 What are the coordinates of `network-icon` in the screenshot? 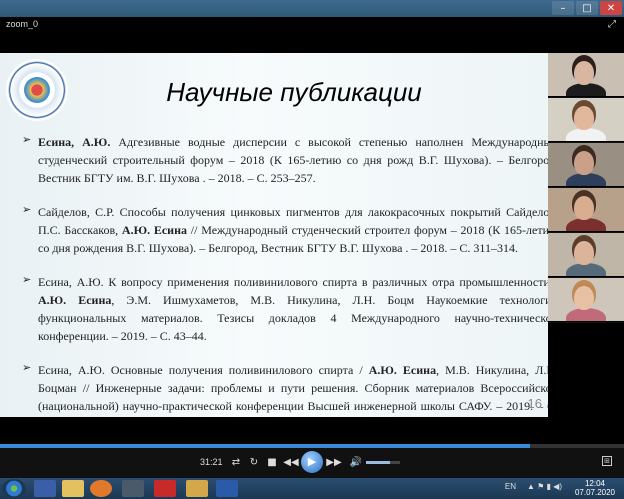 It's located at (133, 488).